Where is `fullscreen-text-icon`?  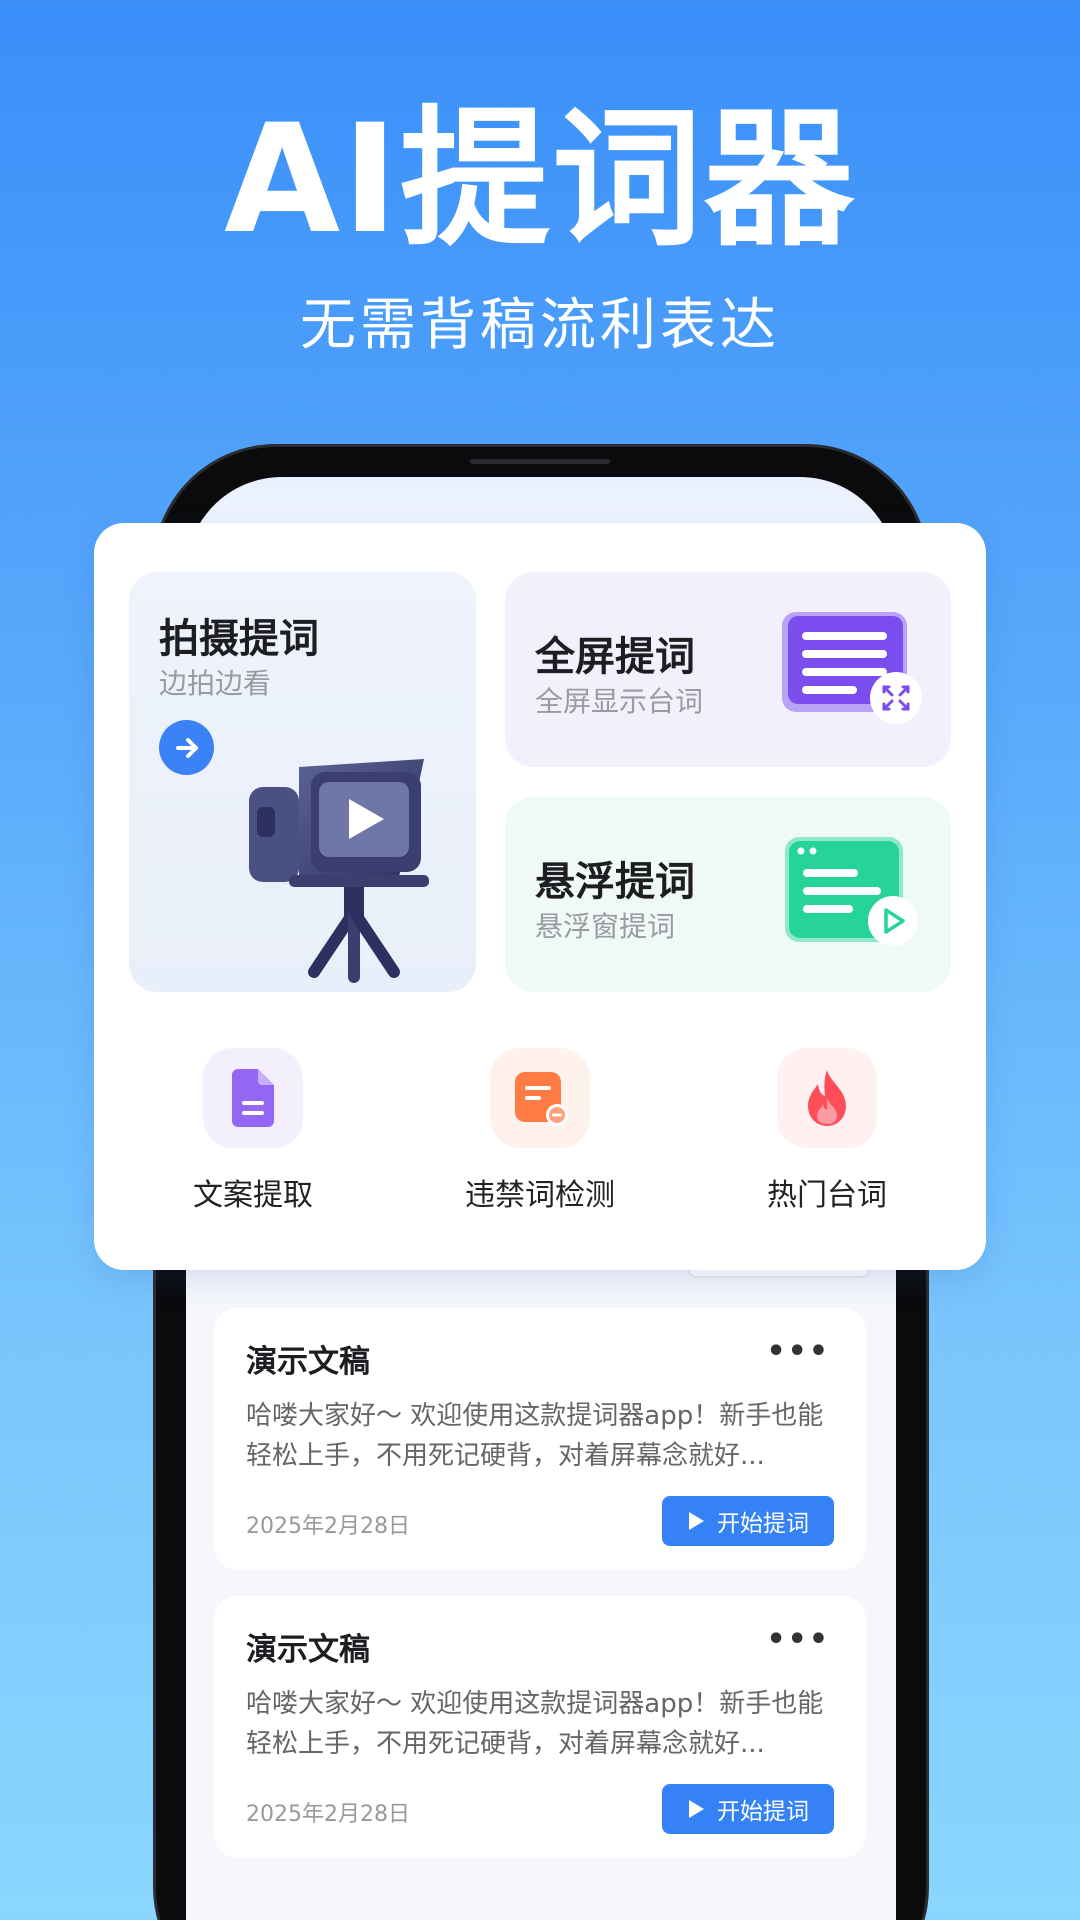
fullscreen-text-icon is located at coordinates (852, 668).